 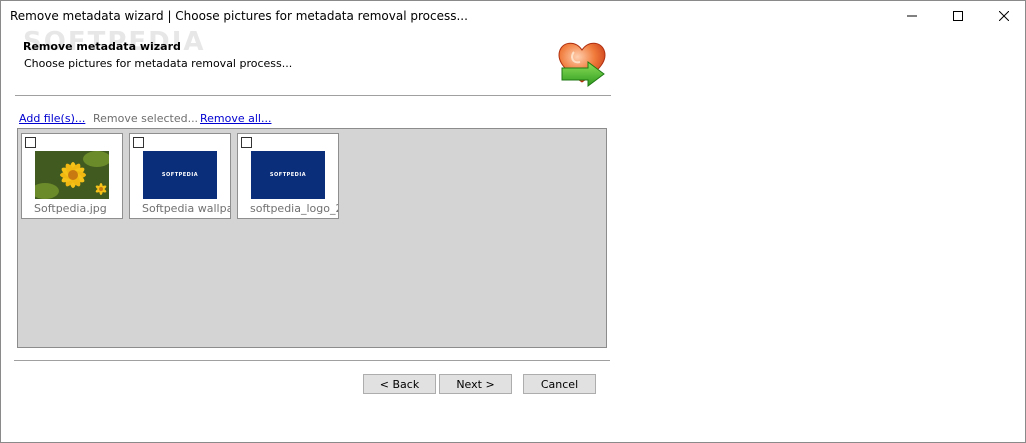 I want to click on maximize-icon, so click(x=958, y=16).